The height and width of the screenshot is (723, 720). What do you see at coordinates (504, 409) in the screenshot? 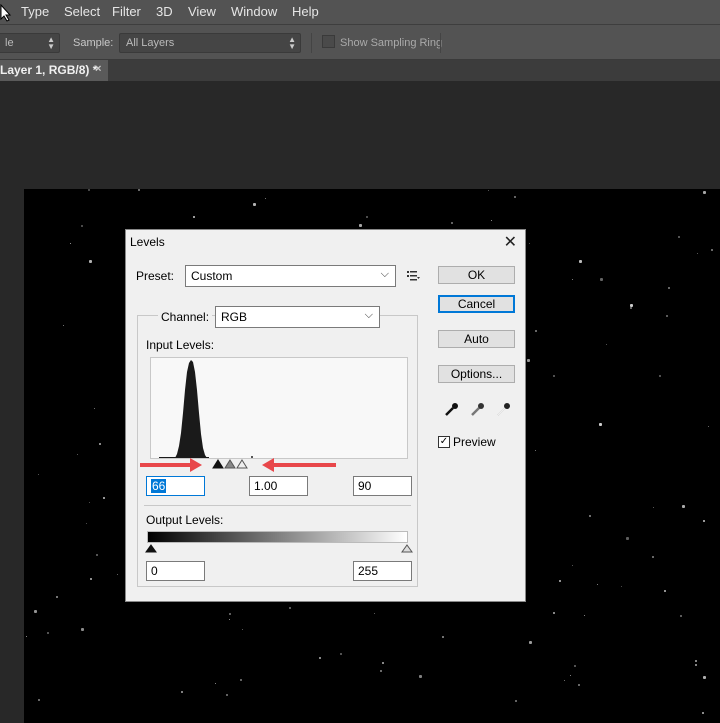
I see `white-eyedropper-icon` at bounding box center [504, 409].